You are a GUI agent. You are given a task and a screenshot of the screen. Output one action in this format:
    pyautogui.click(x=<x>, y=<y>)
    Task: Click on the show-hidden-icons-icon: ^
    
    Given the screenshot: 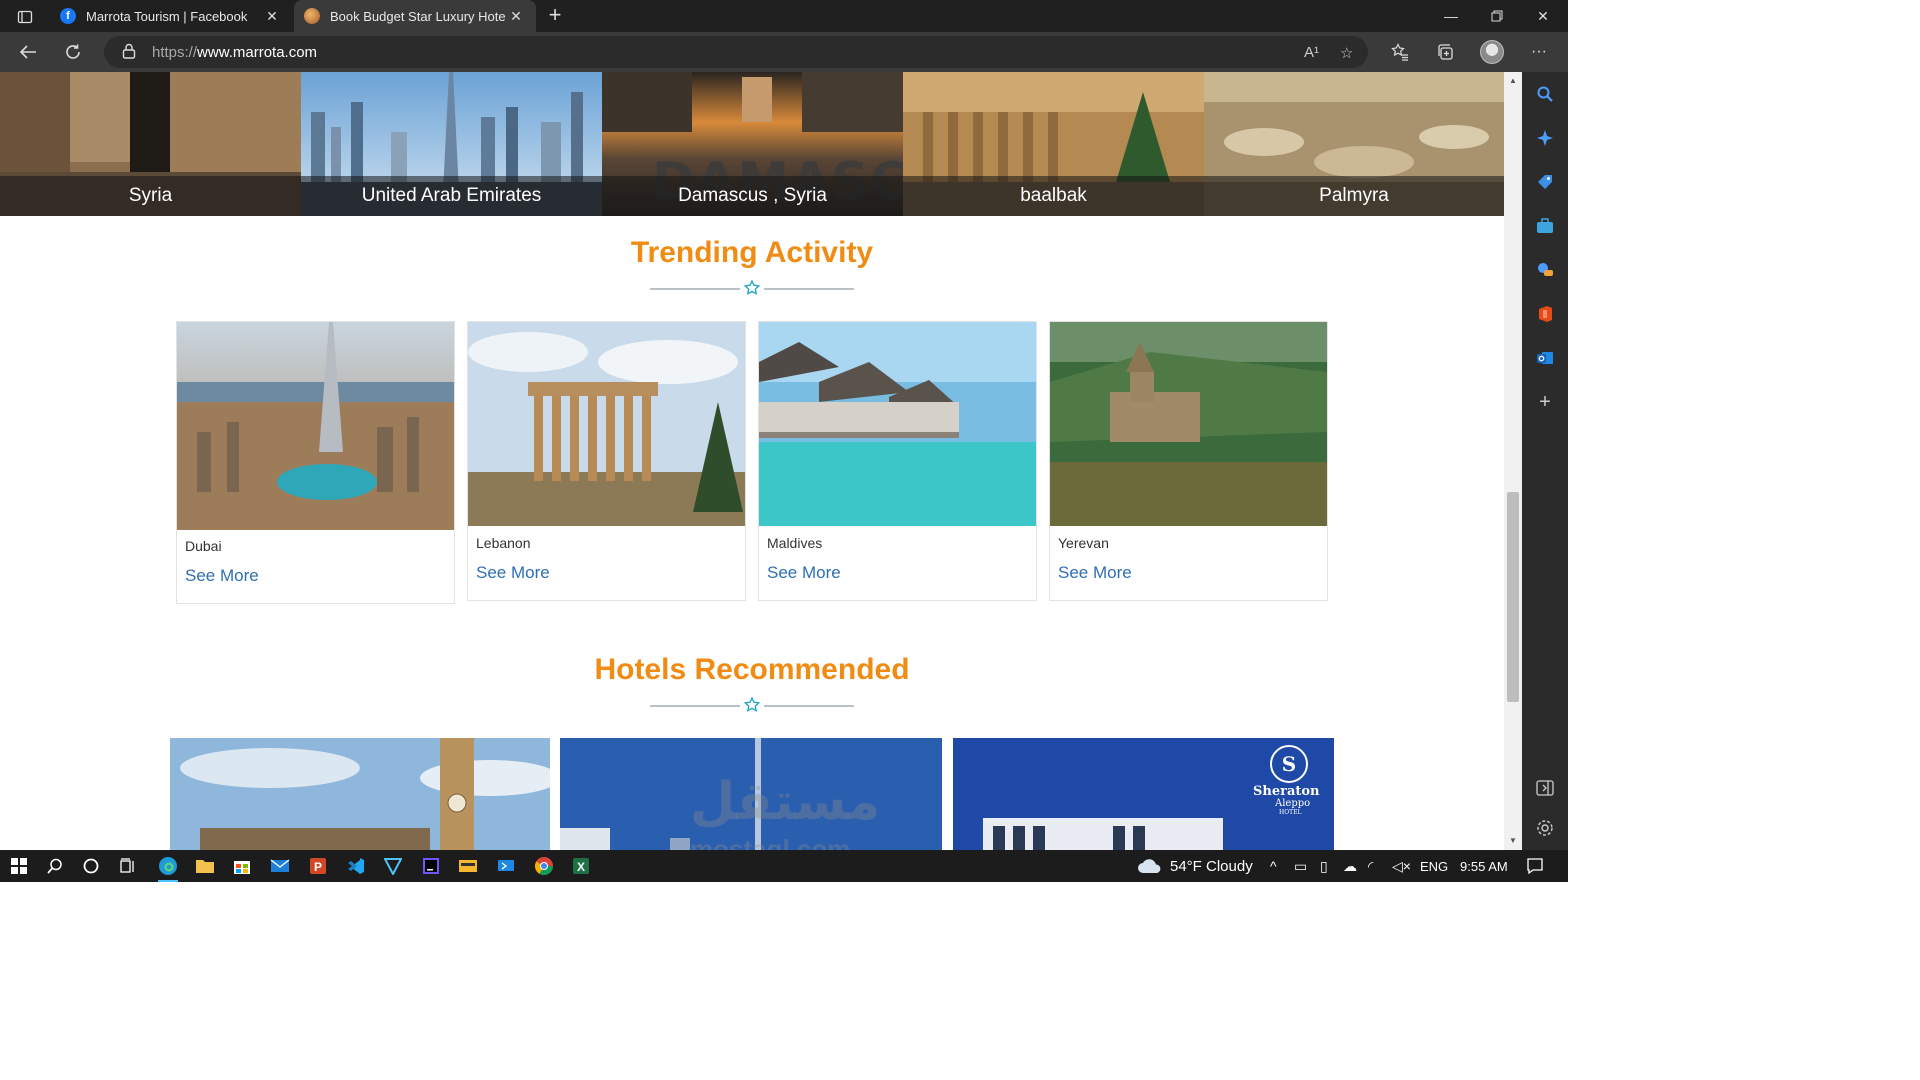 What is the action you would take?
    pyautogui.click(x=1273, y=866)
    